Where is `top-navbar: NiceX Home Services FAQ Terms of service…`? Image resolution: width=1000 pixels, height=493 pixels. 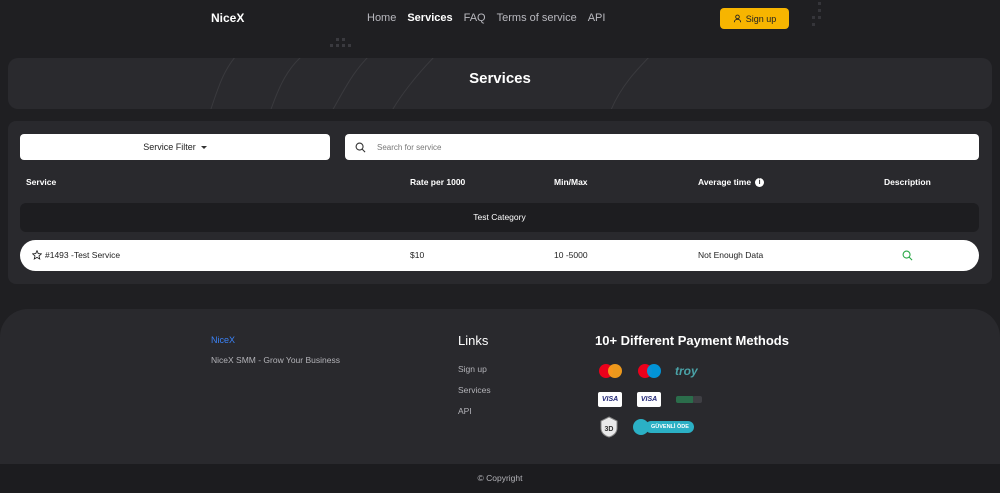 top-navbar: NiceX Home Services FAQ Terms of service… is located at coordinates (500, 25).